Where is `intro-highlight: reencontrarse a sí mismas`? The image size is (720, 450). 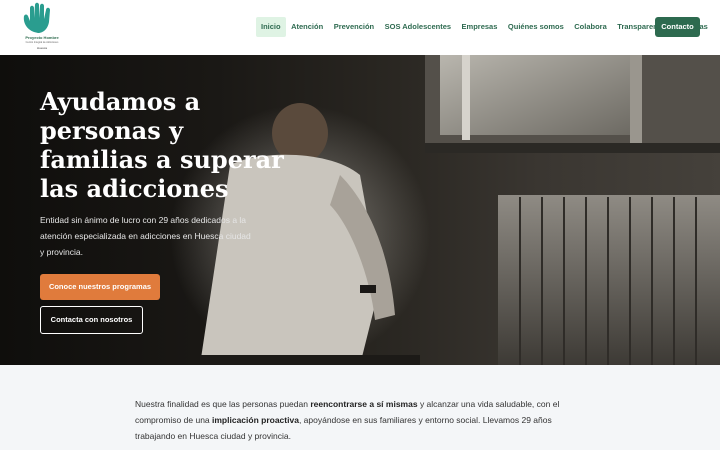
intro-highlight: reencontrarse a sí mismas is located at coordinates (364, 404).